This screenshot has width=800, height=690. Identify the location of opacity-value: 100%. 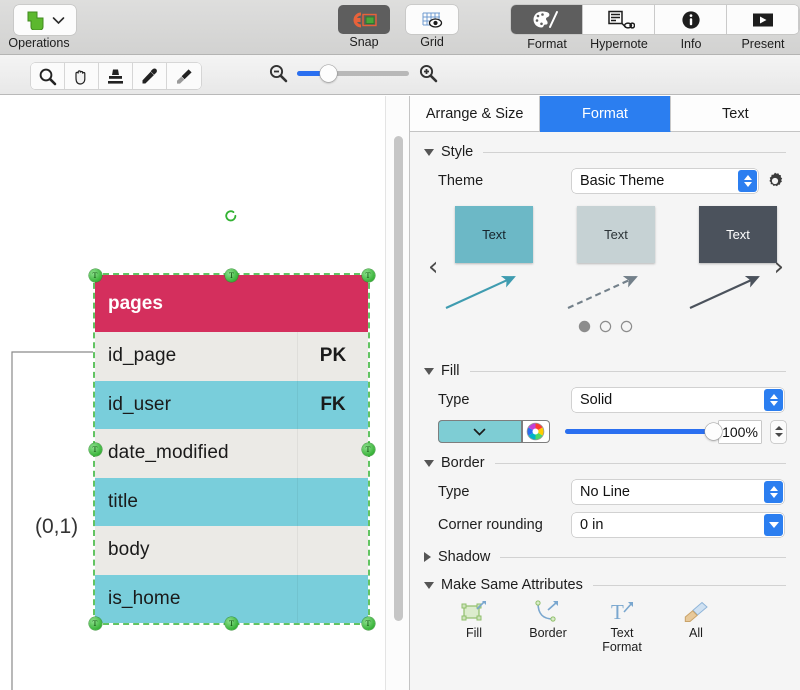
(740, 431).